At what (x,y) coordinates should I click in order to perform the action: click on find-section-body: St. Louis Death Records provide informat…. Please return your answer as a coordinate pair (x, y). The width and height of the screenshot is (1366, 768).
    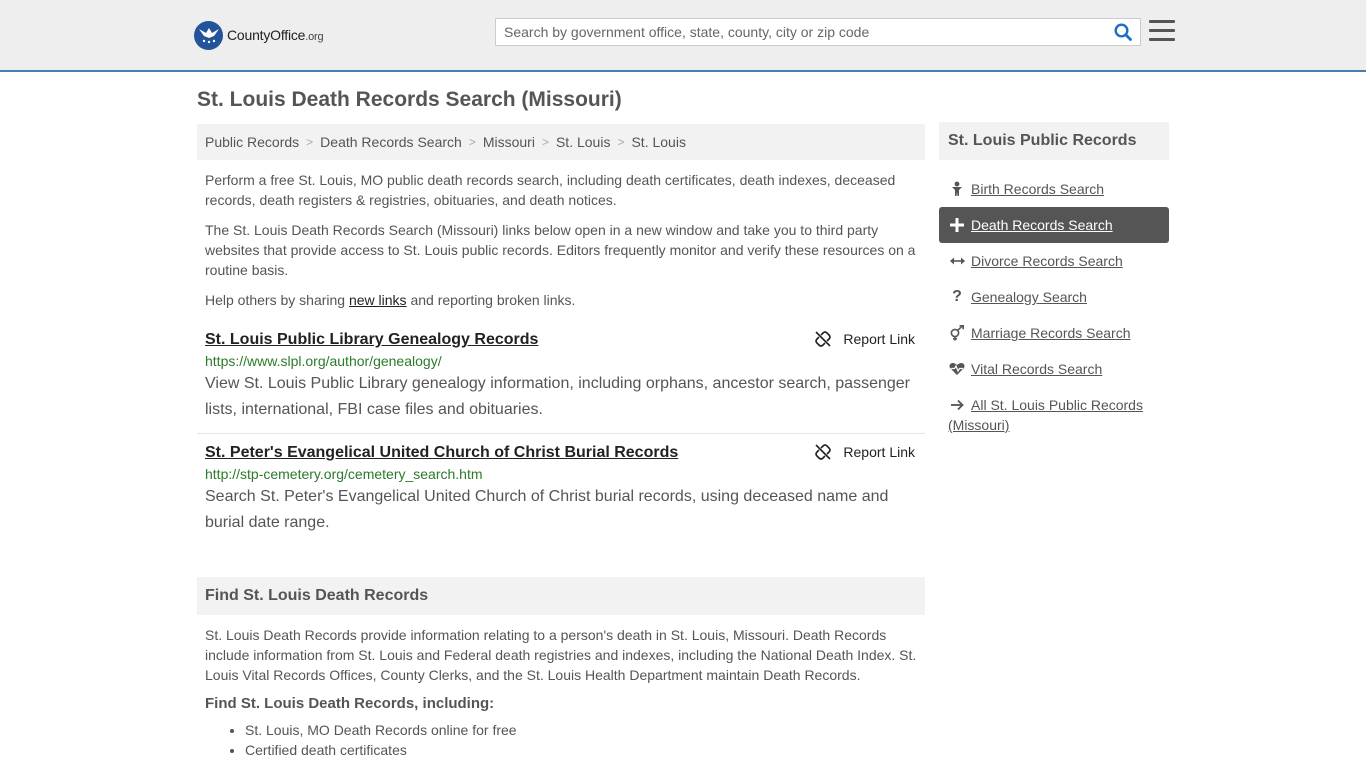
    Looking at the image, I should click on (561, 655).